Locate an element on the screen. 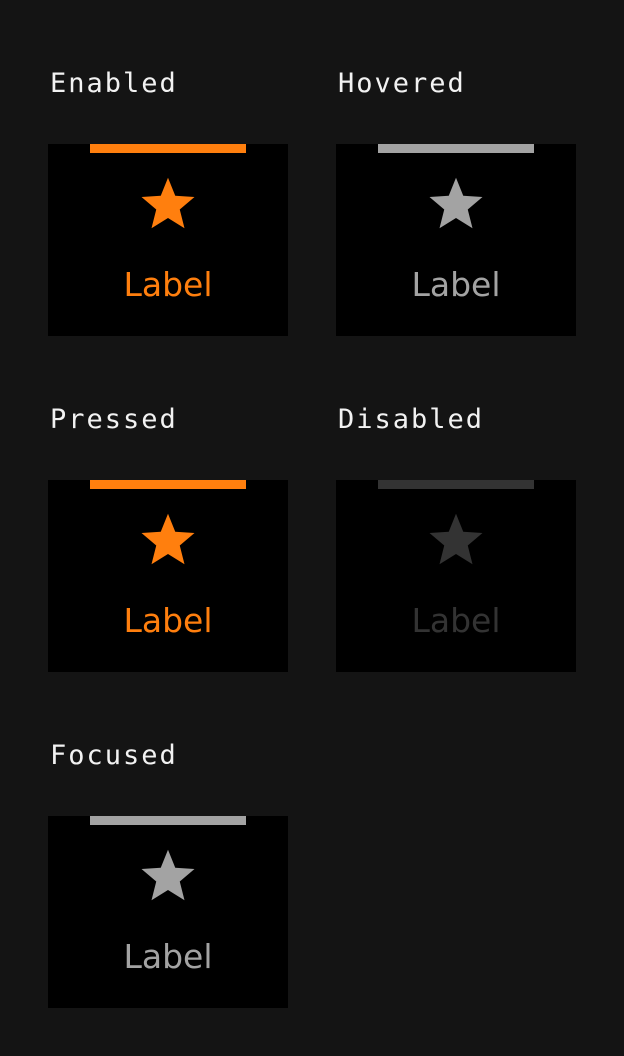 The width and height of the screenshot is (624, 1056). tab-focused: Label is located at coordinates (168, 912).